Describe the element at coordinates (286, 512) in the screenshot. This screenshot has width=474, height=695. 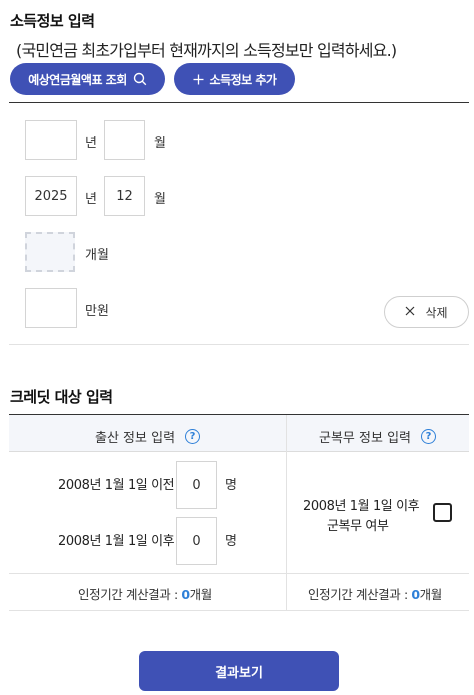
I see `column-divider` at that location.